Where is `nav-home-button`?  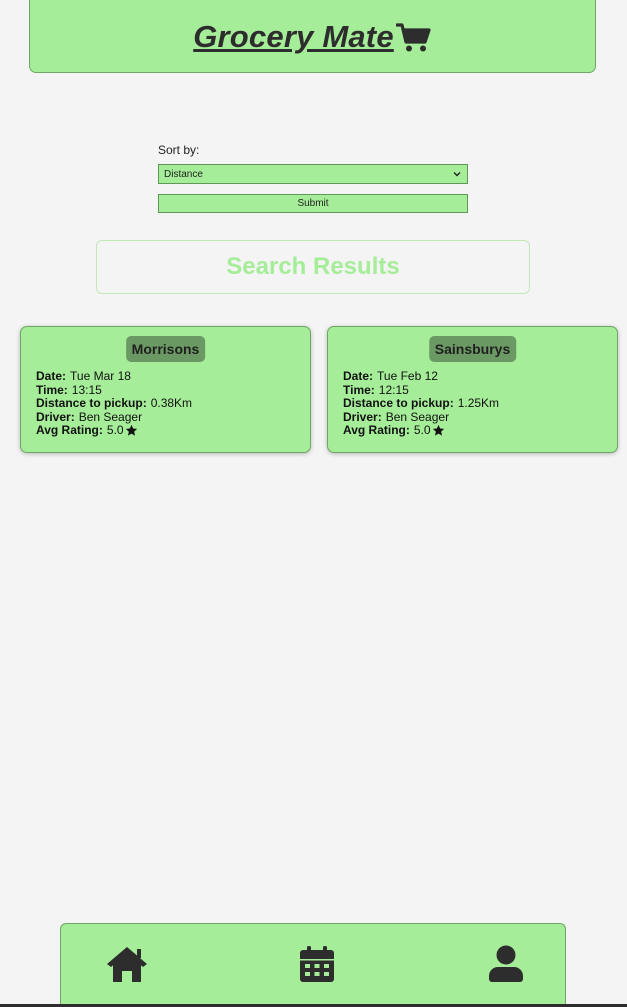 nav-home-button is located at coordinates (127, 964).